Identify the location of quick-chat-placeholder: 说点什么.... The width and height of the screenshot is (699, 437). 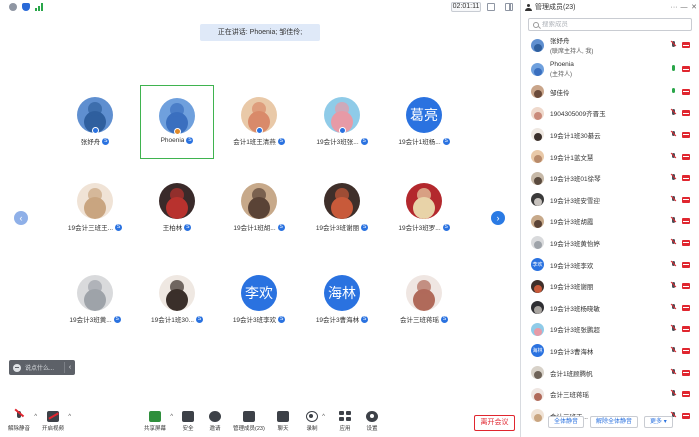
(44, 367).